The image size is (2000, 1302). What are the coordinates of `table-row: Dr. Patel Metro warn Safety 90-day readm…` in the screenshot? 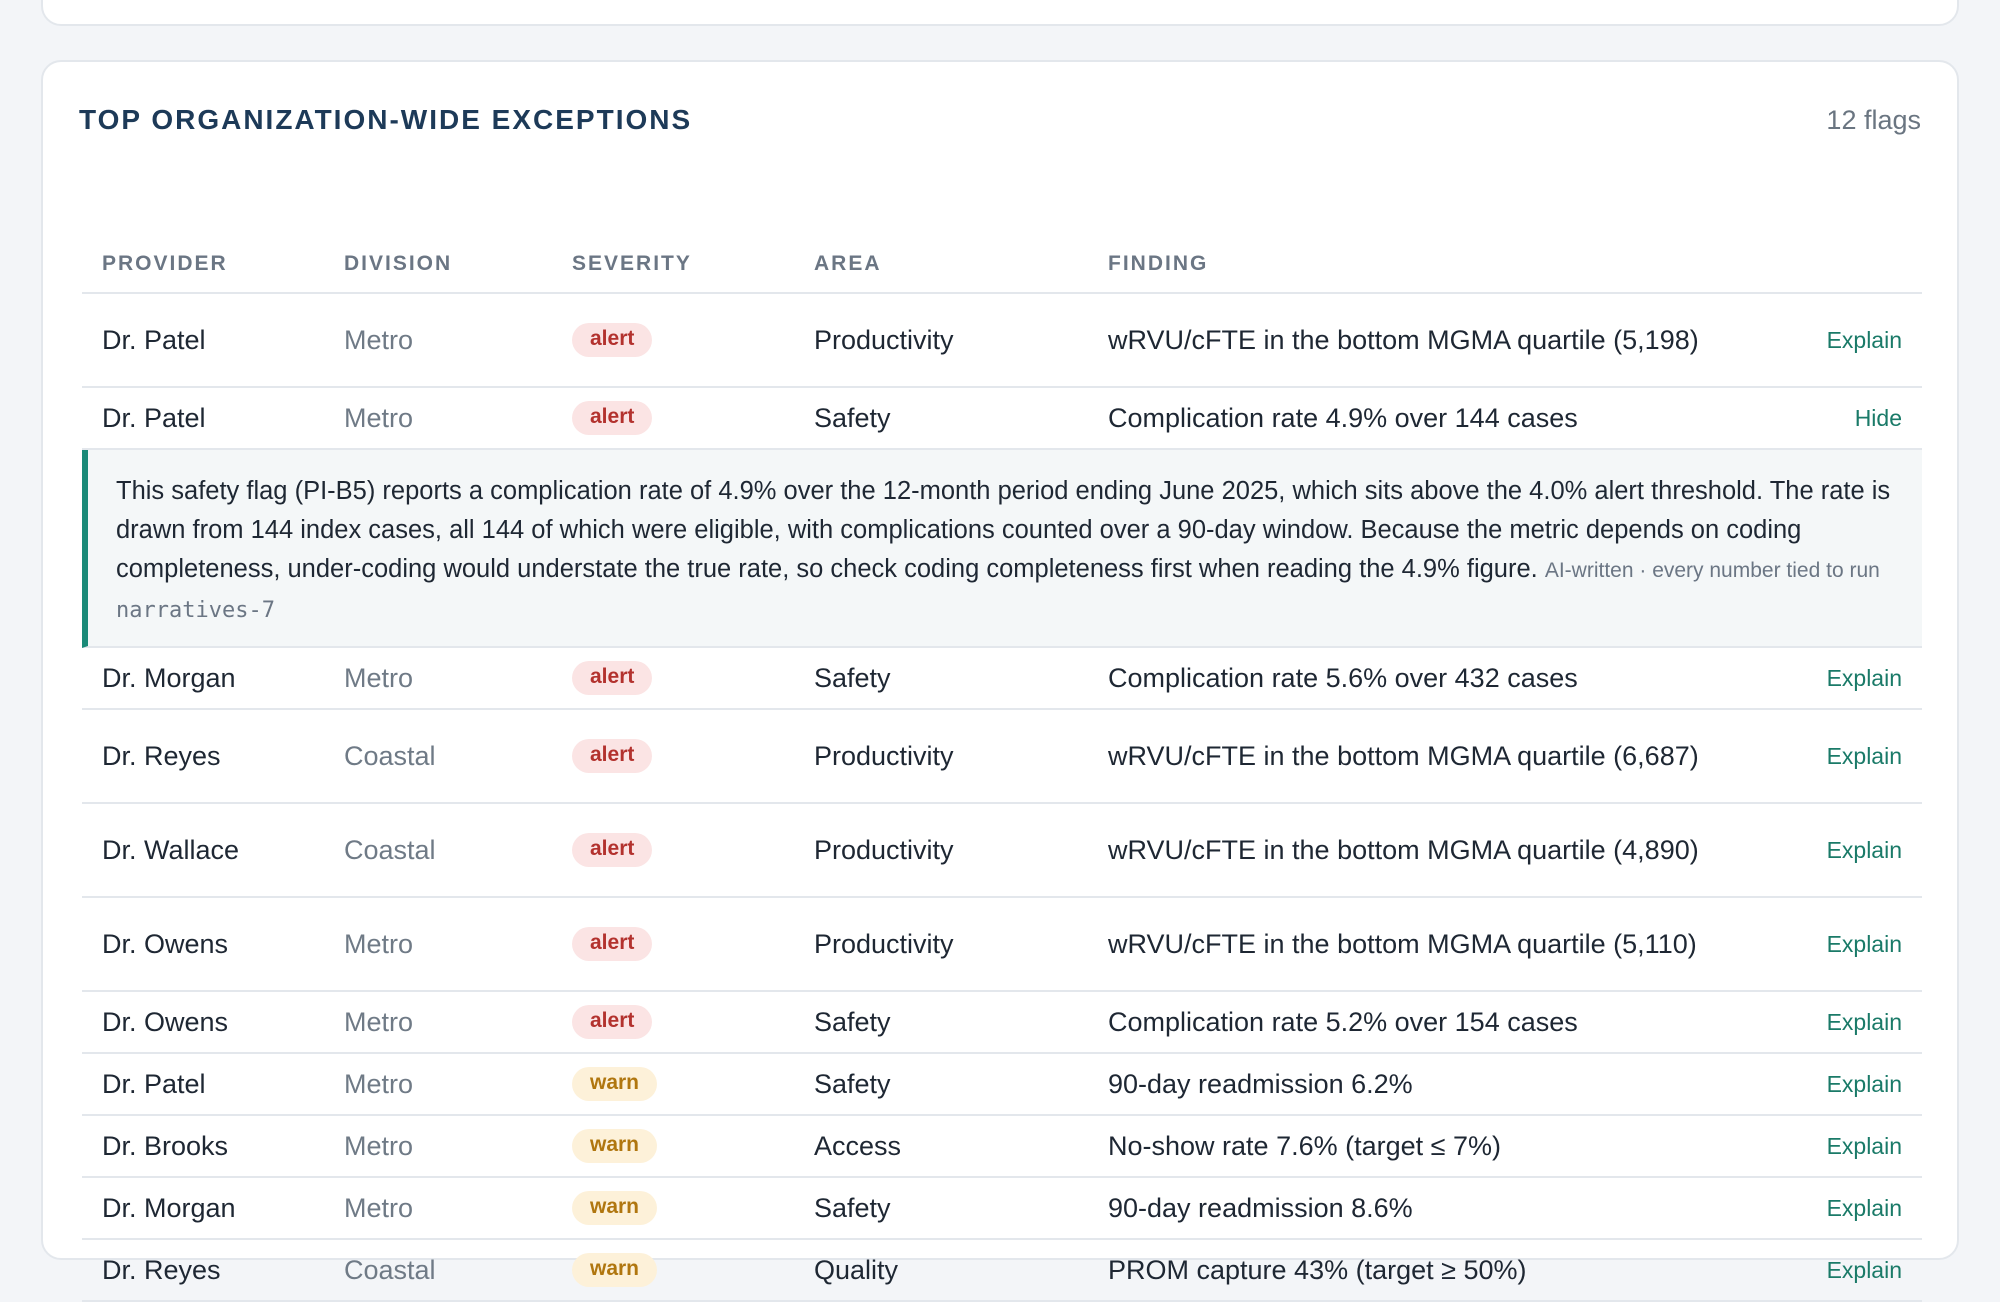 It's located at (1002, 1085).